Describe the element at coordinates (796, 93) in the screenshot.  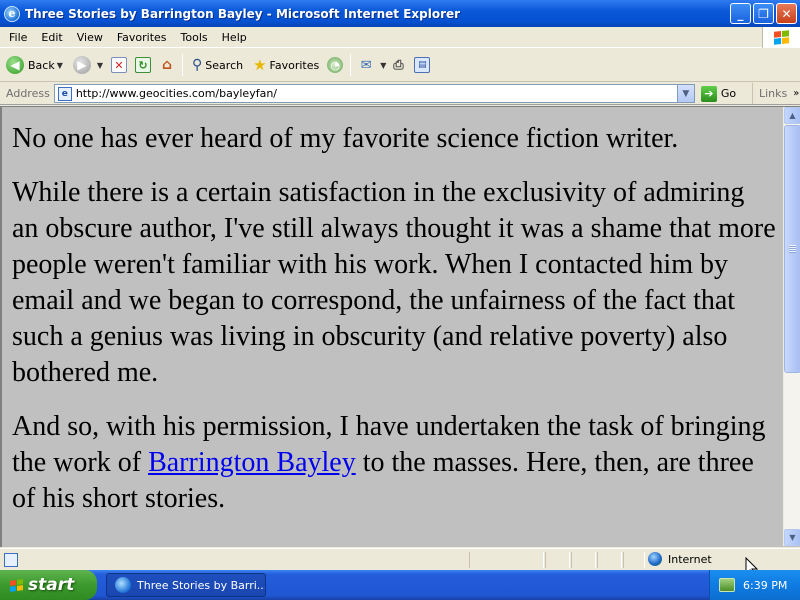
I see `chevron-right-icon: »` at that location.